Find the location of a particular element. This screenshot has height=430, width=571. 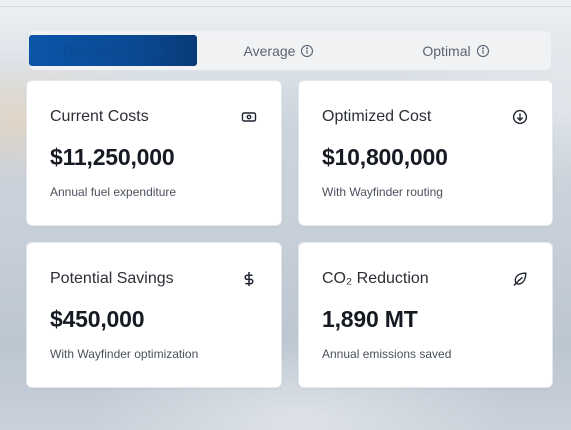

card-title: CO₂ Reduction is located at coordinates (375, 278).